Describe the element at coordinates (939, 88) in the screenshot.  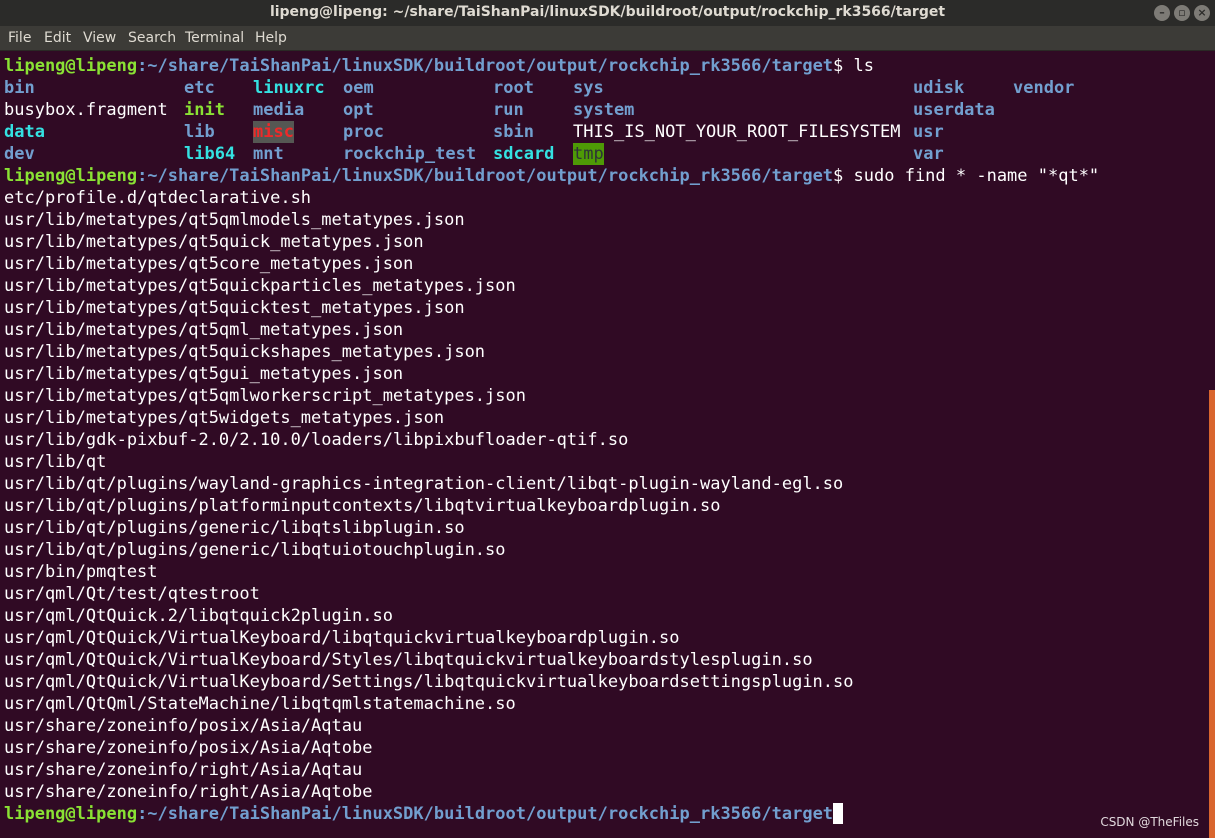
I see `ls-entry: udisk` at that location.